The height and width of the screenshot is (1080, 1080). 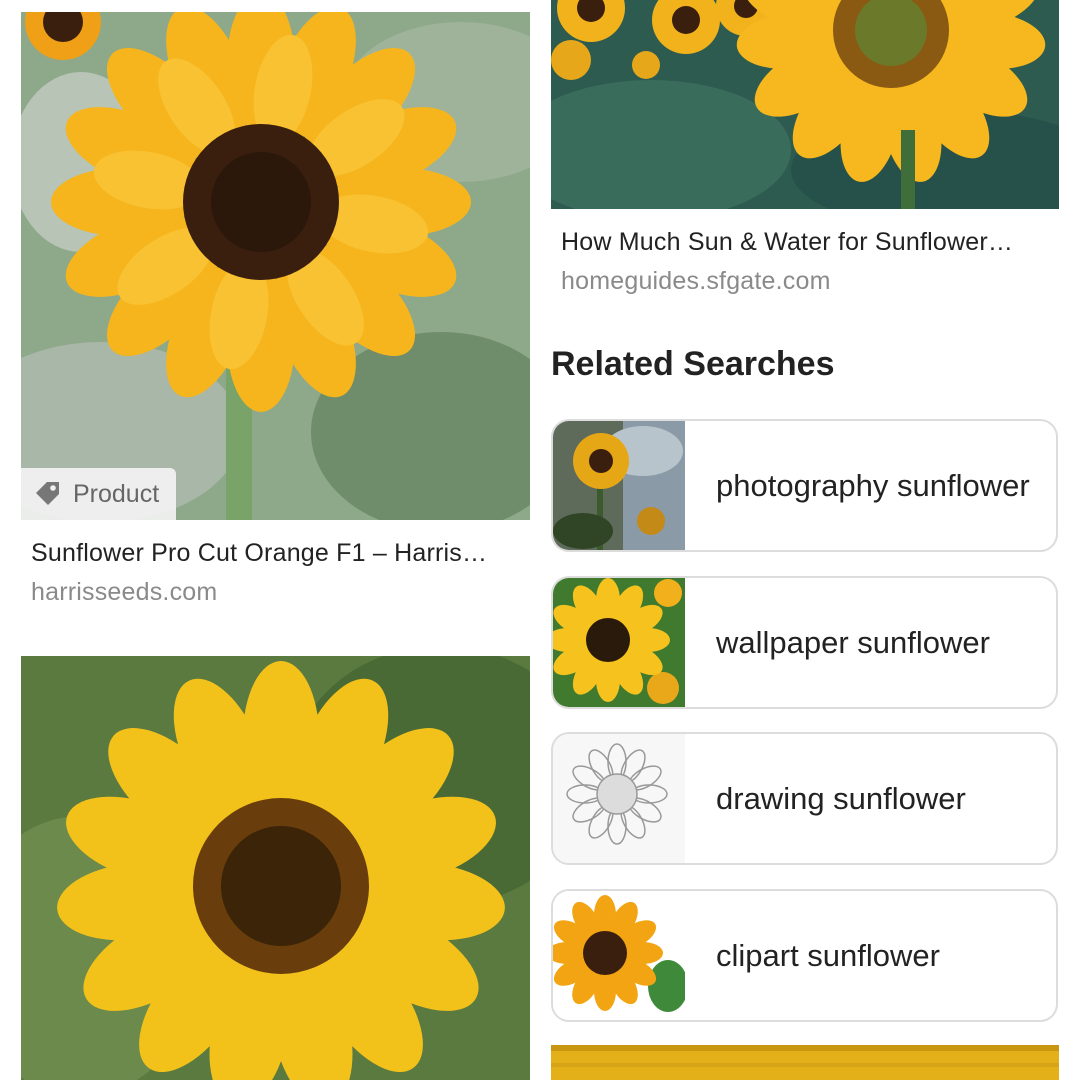 What do you see at coordinates (124, 592) in the screenshot?
I see `result-source: harrisseeds.com` at bounding box center [124, 592].